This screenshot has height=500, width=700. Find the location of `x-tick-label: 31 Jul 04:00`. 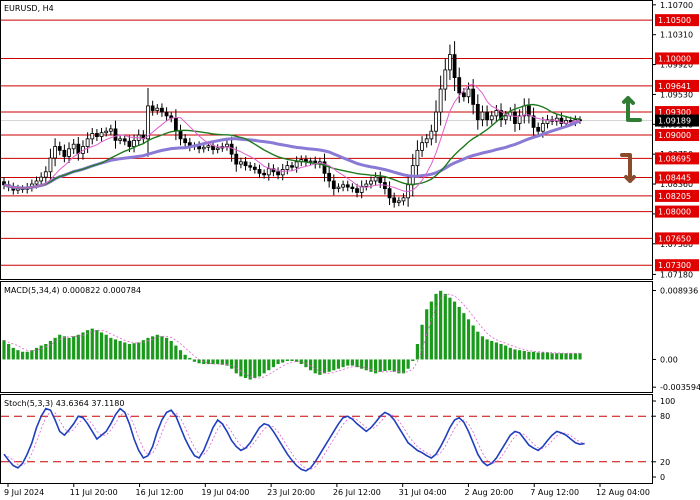

x-tick-label: 31 Jul 04:00 is located at coordinates (423, 492).